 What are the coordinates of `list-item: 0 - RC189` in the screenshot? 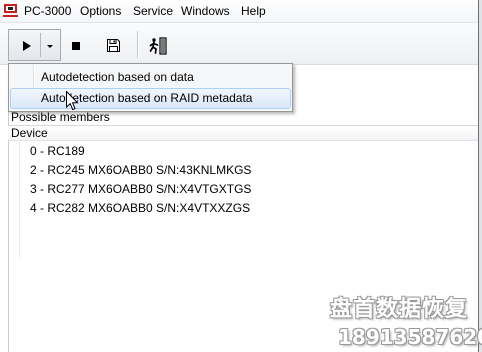 It's located at (243, 151).